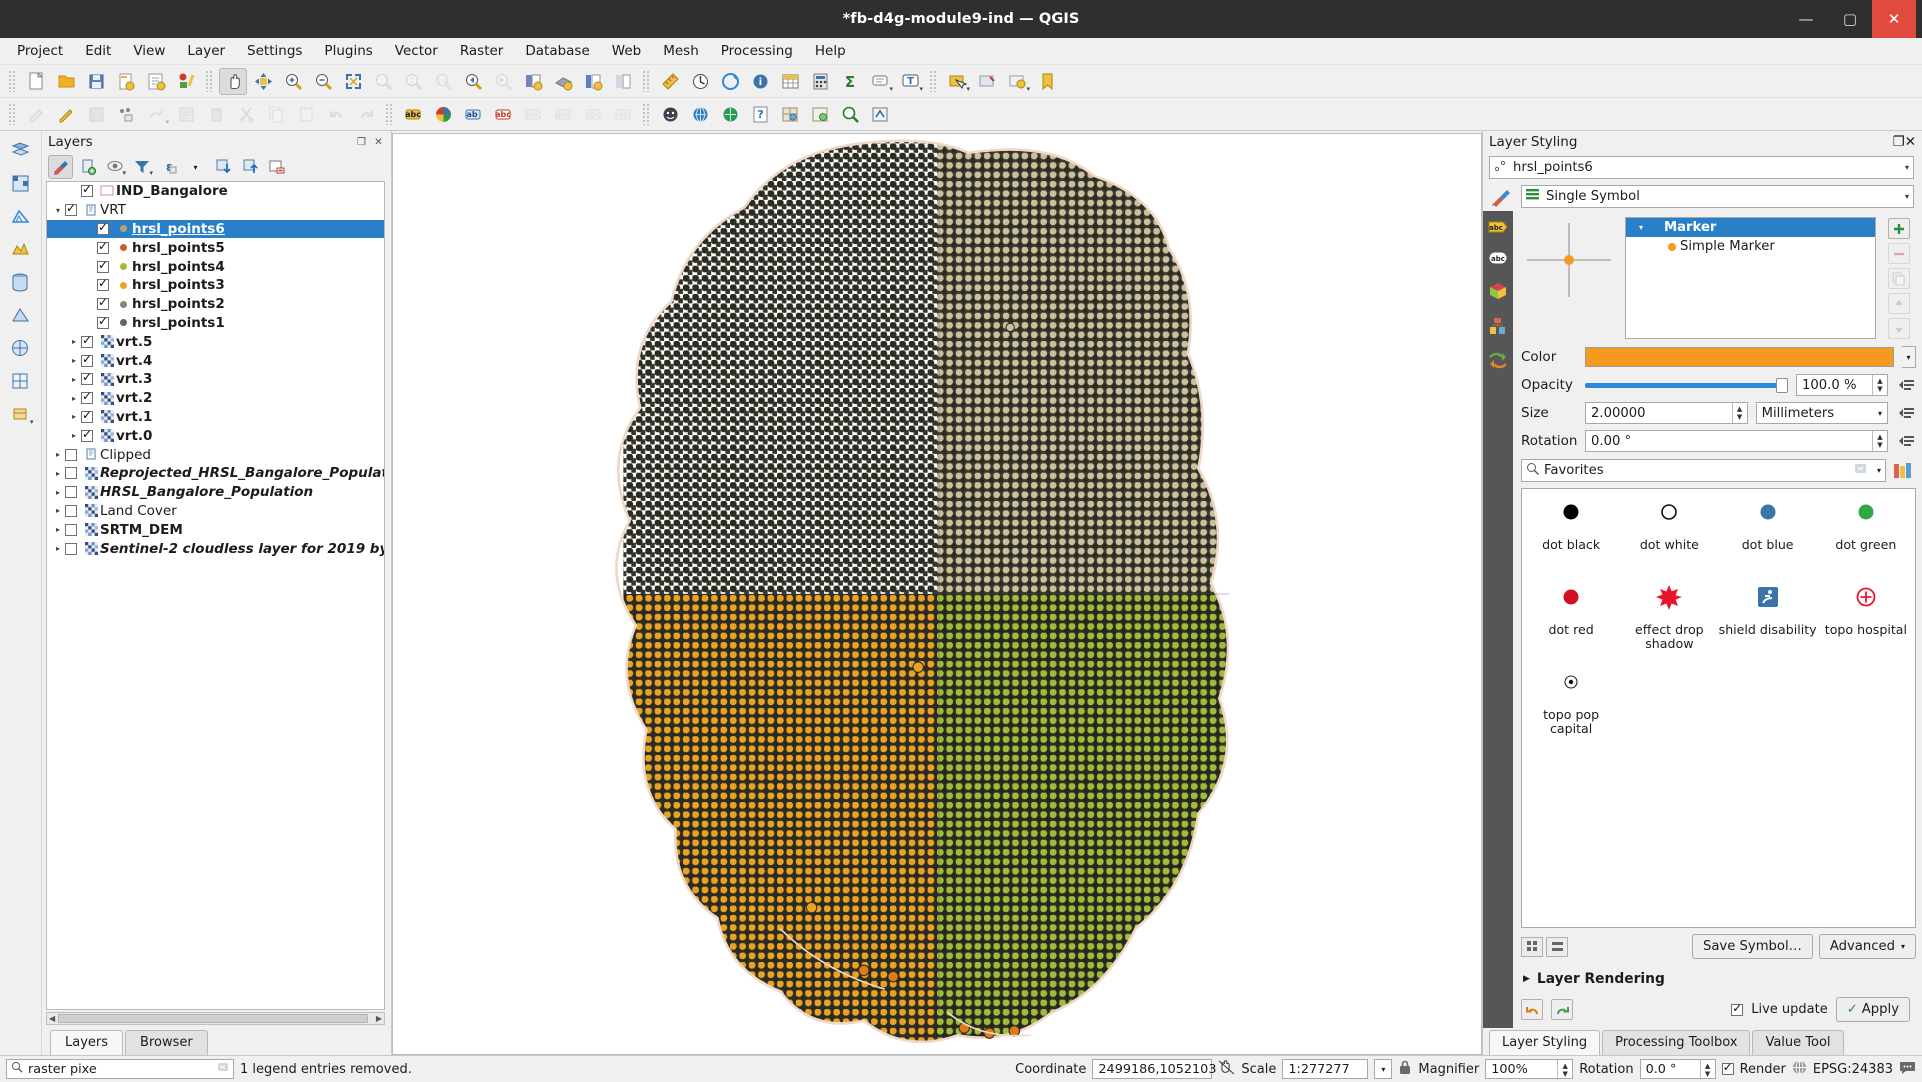  I want to click on layer-tree-item: IND_Bangalore, so click(215, 191).